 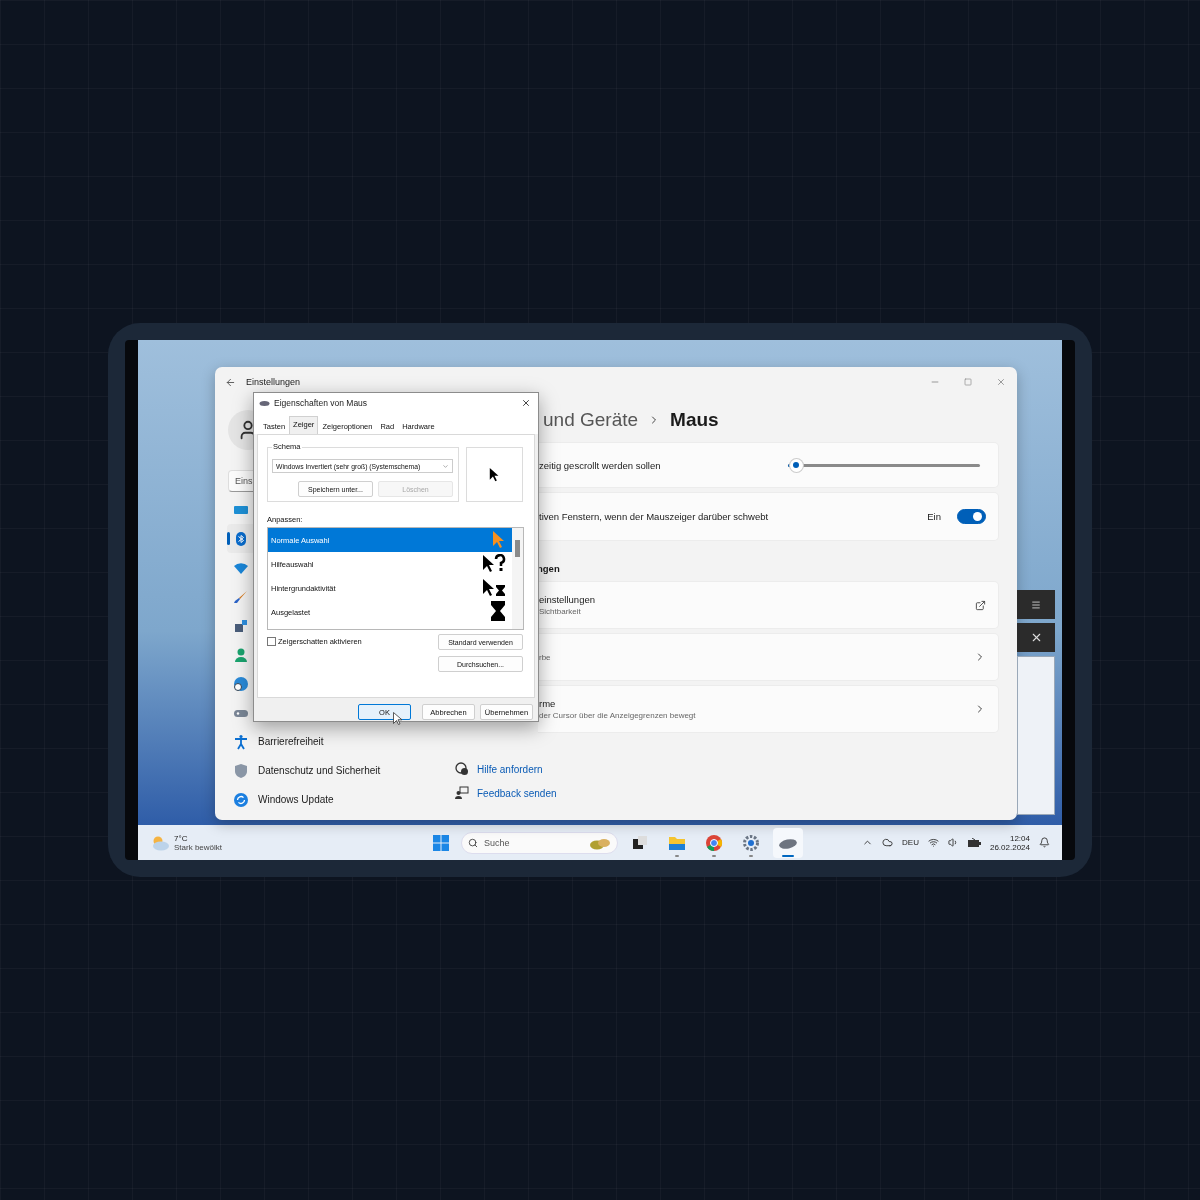 I want to click on window-title: Einstellungen, so click(x=273, y=382).